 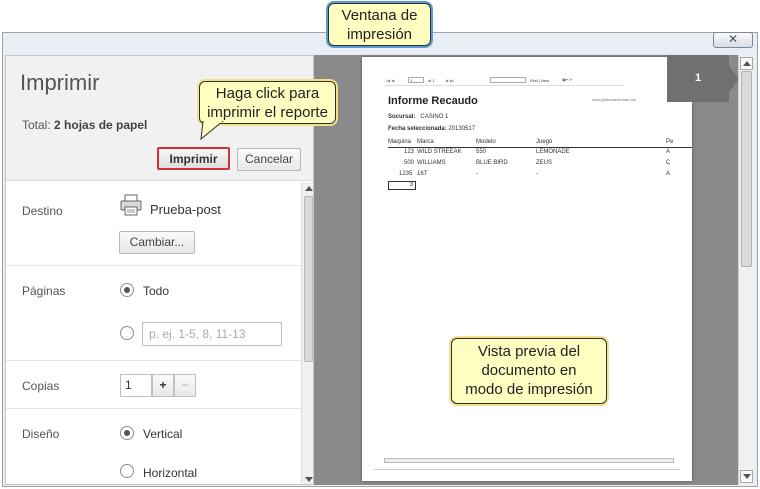 I want to click on total-cell: 3, so click(x=402, y=185).